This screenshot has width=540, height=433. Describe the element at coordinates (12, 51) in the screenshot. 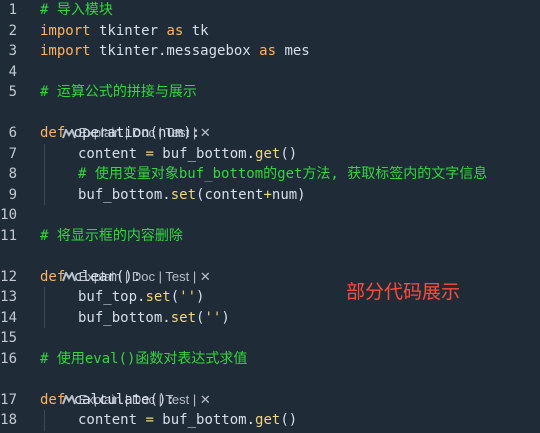

I see `line-number: 3` at that location.